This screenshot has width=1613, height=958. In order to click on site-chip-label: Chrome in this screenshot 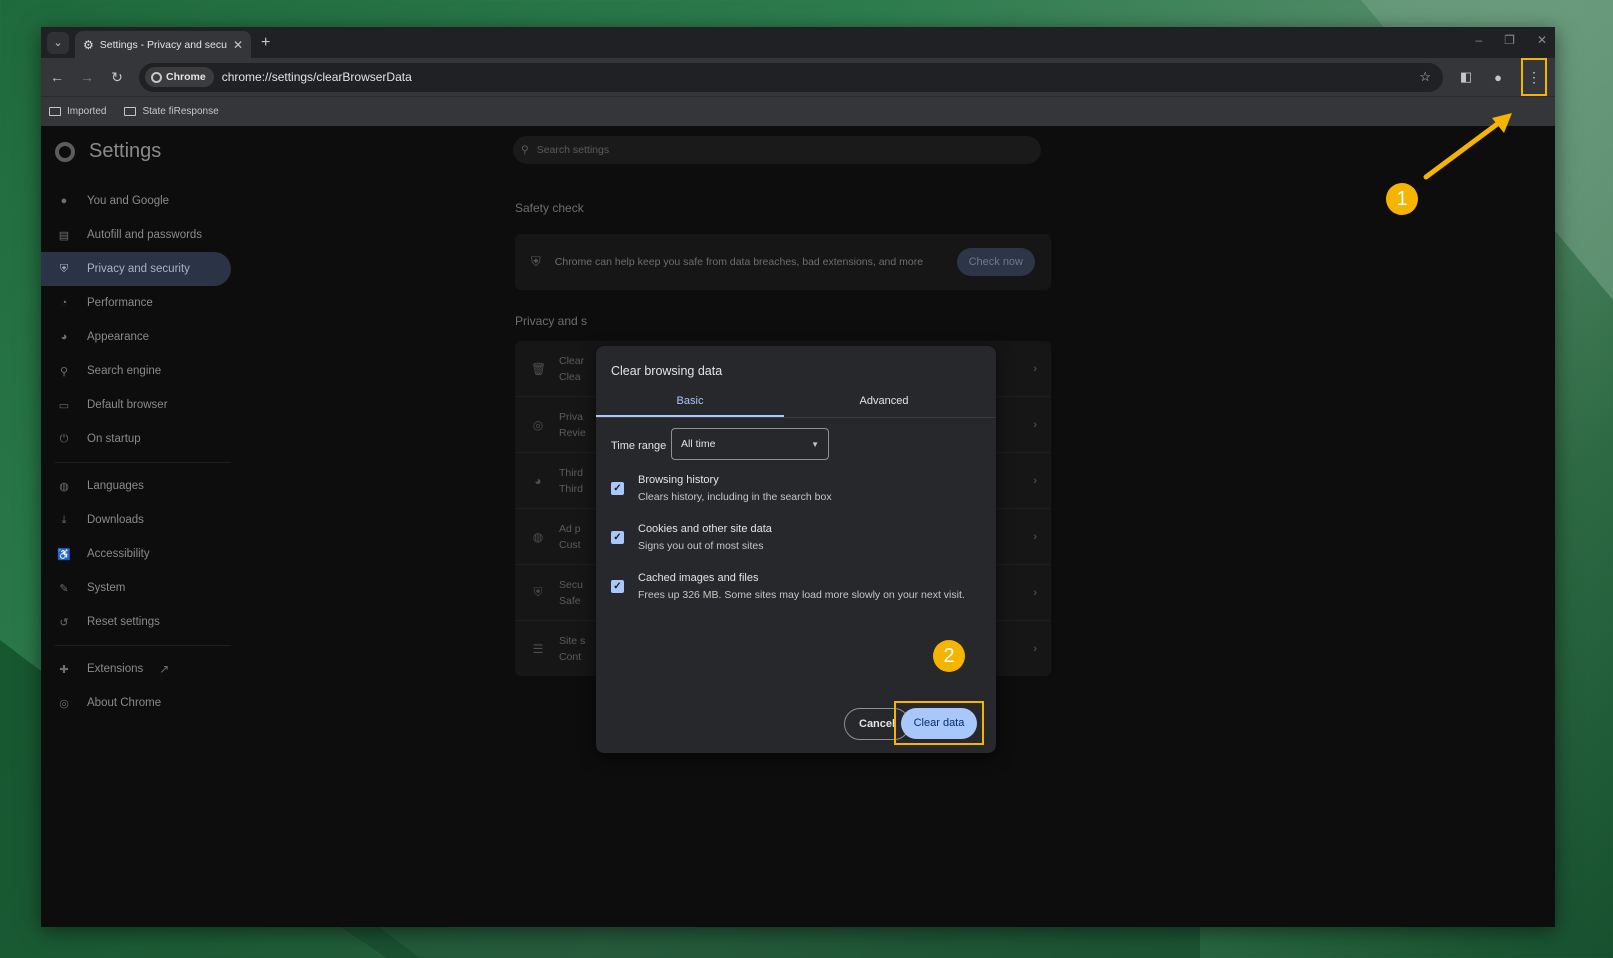, I will do `click(186, 77)`.